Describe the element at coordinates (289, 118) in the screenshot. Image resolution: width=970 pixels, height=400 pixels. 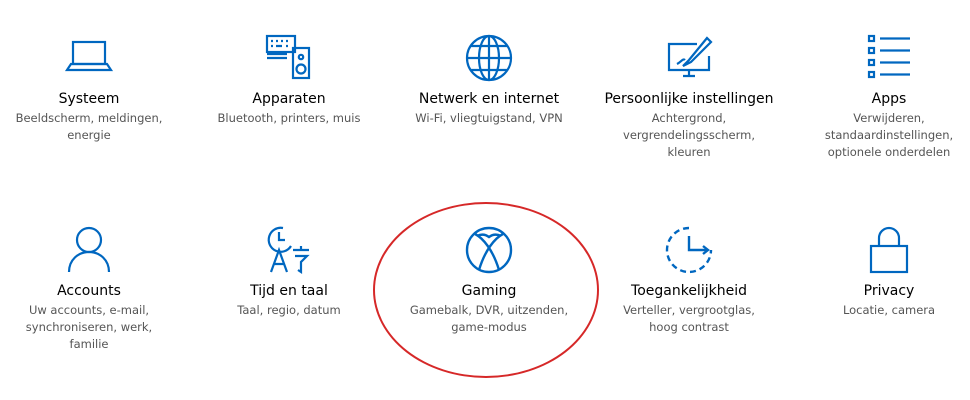
I see `tile-desc-line: Bluetooth, printers, muis` at that location.